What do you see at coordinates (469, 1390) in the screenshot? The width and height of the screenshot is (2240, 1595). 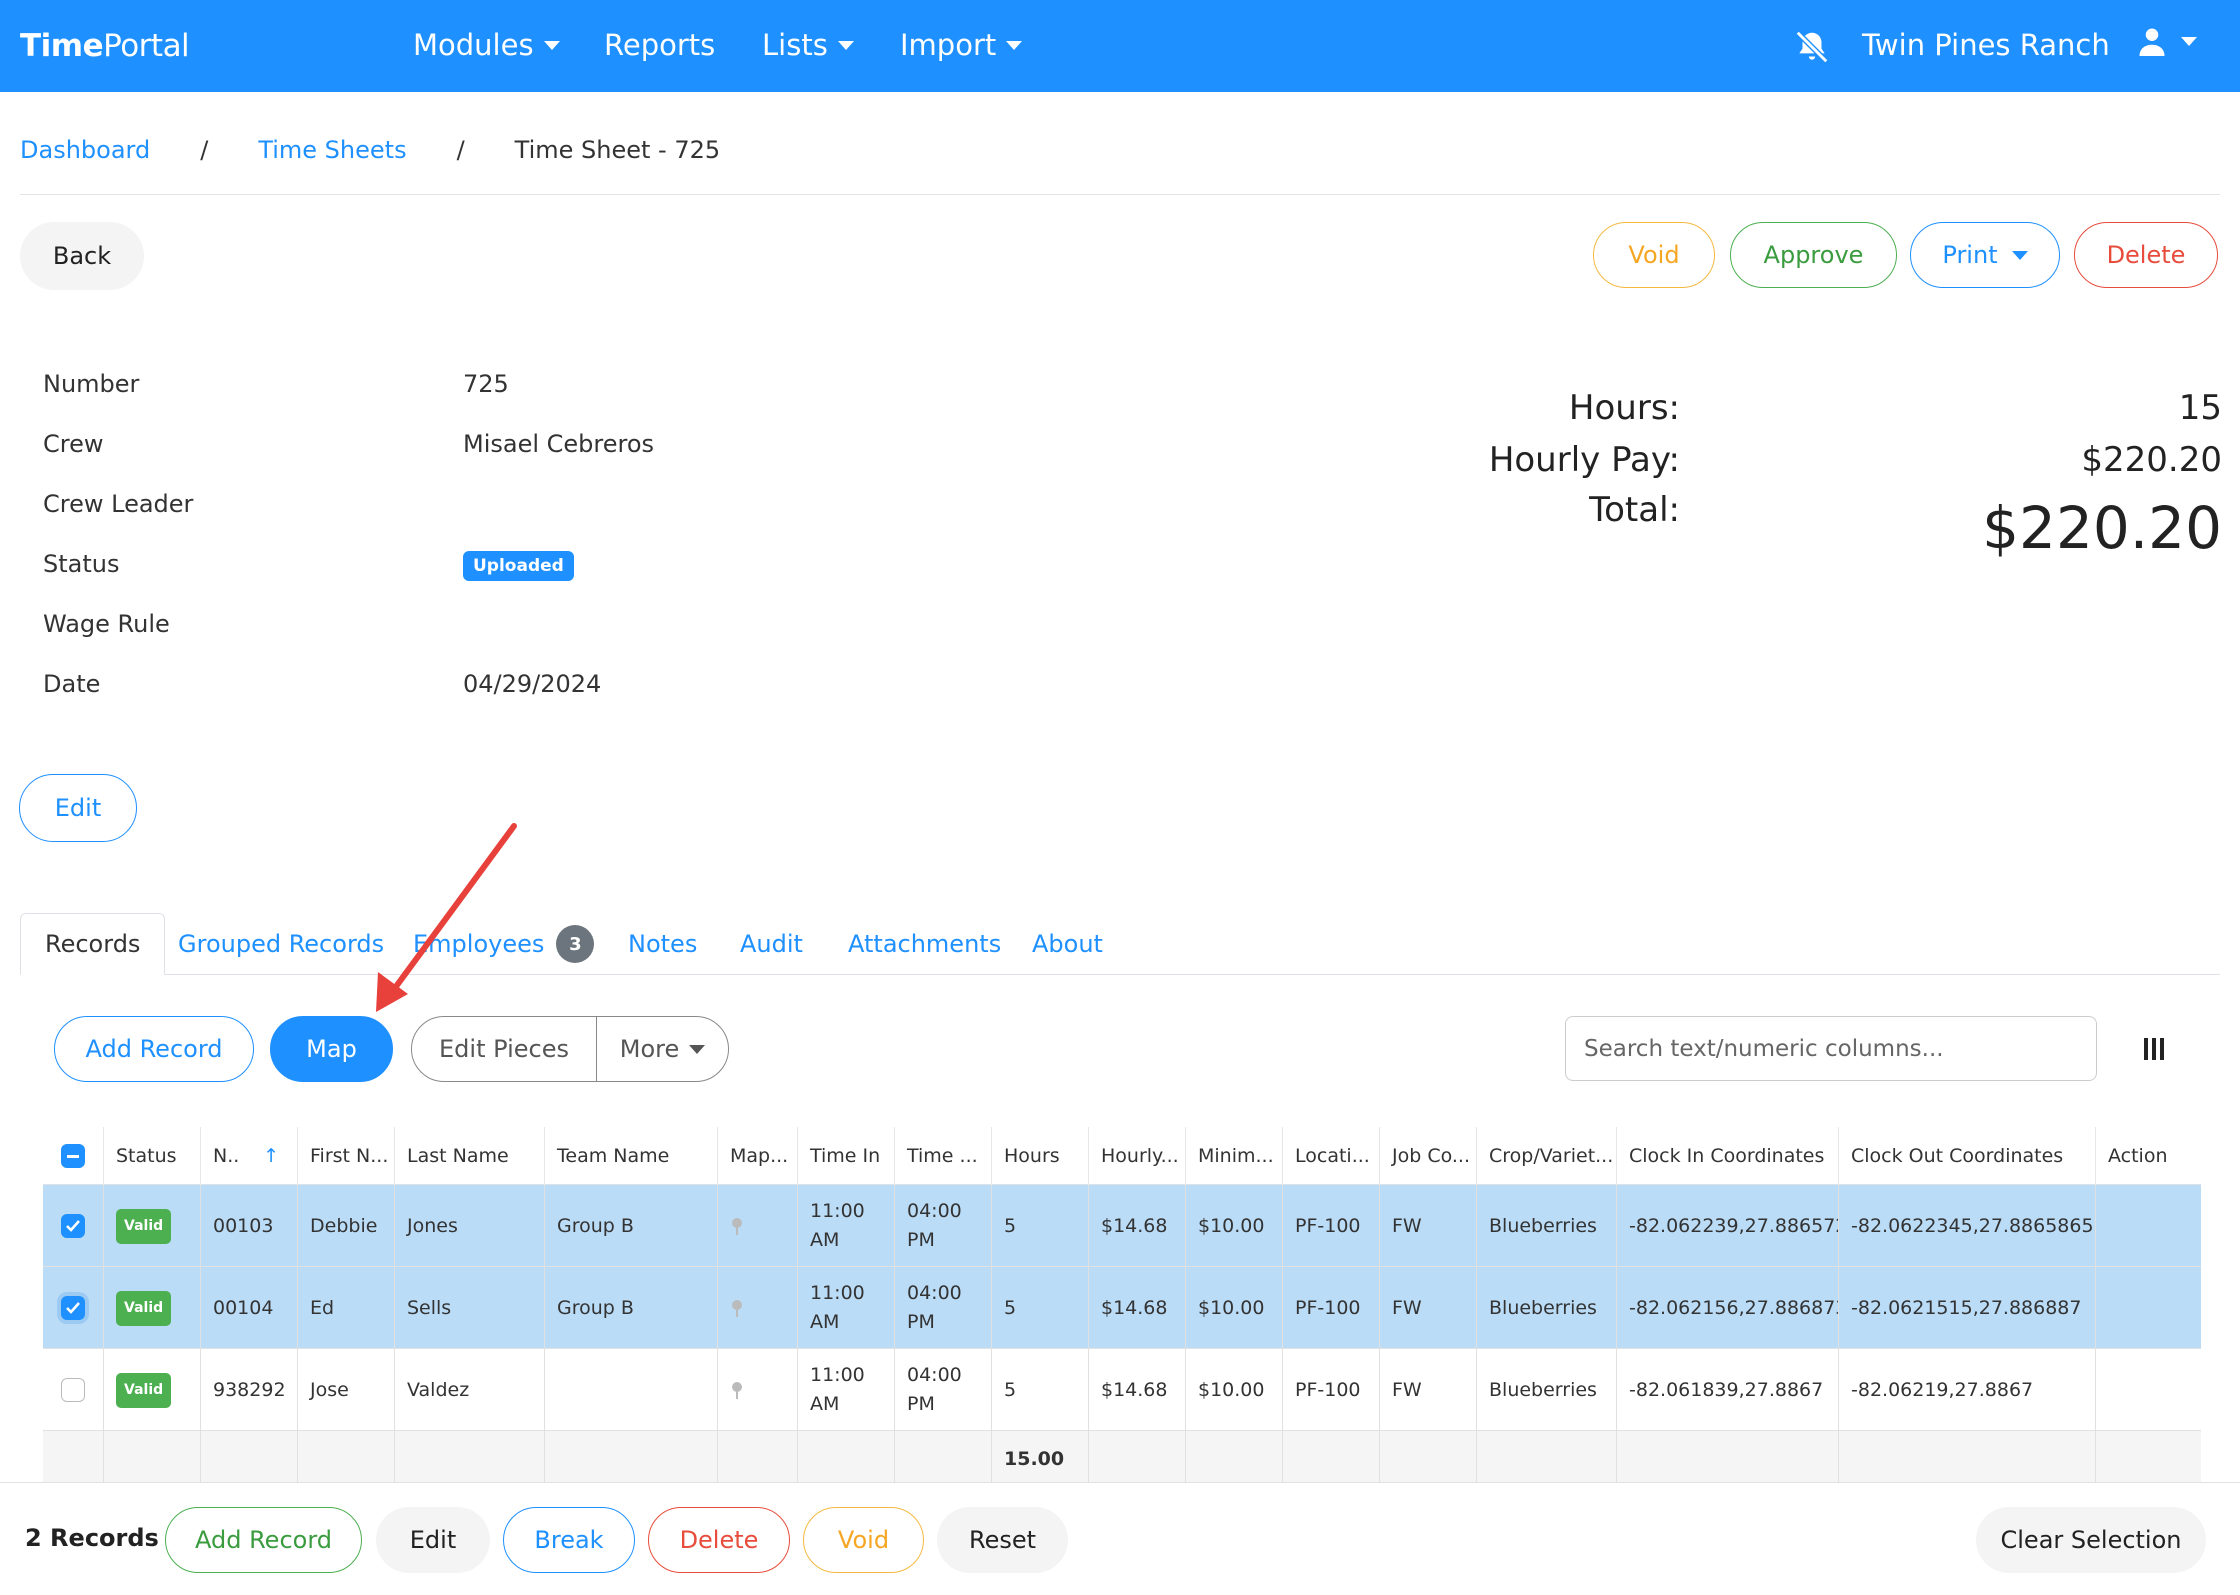 I see `row-last-name: Valdez` at bounding box center [469, 1390].